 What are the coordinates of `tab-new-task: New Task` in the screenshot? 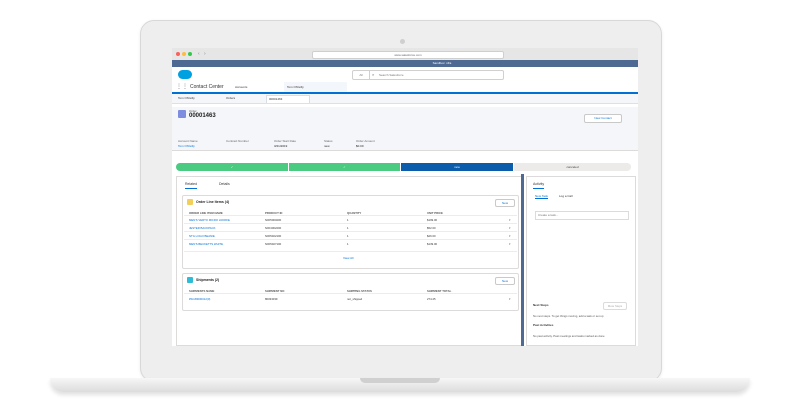 It's located at (541, 196).